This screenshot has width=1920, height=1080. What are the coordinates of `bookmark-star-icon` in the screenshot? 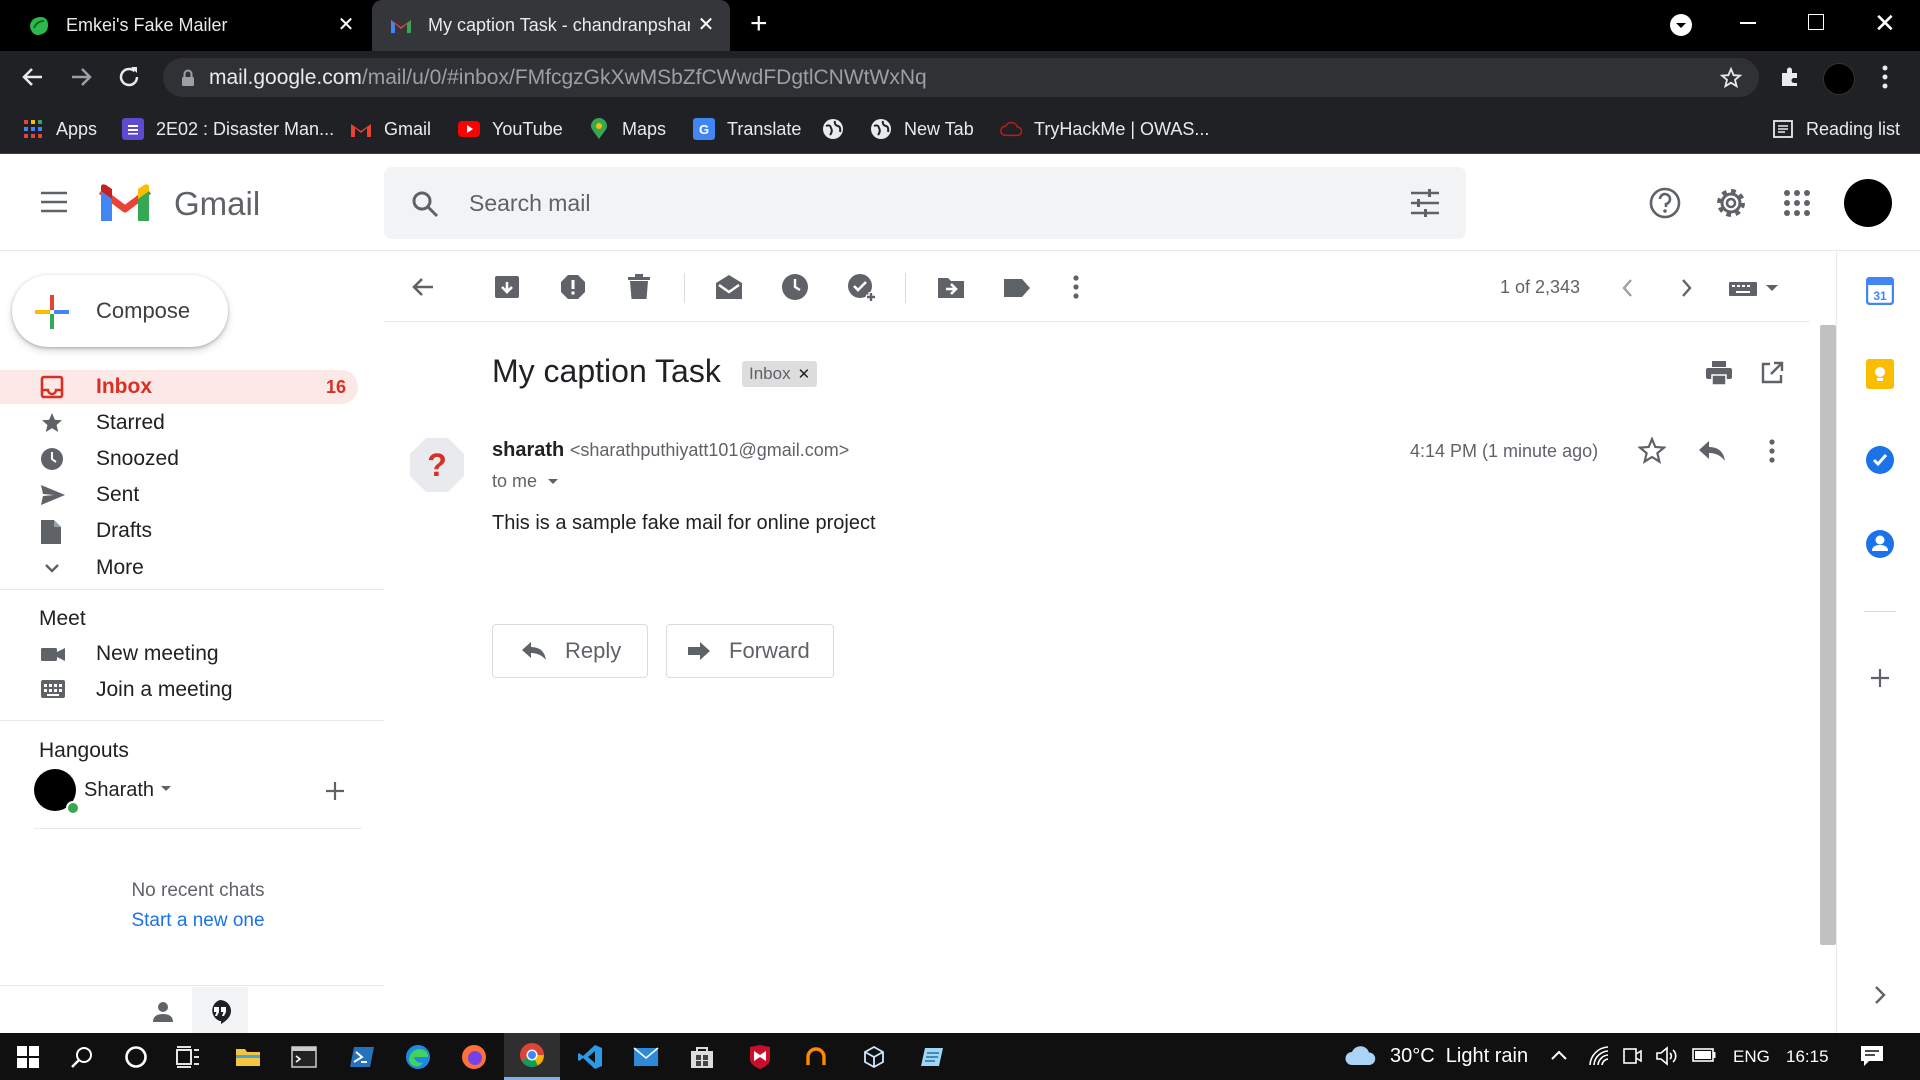 It's located at (1731, 78).